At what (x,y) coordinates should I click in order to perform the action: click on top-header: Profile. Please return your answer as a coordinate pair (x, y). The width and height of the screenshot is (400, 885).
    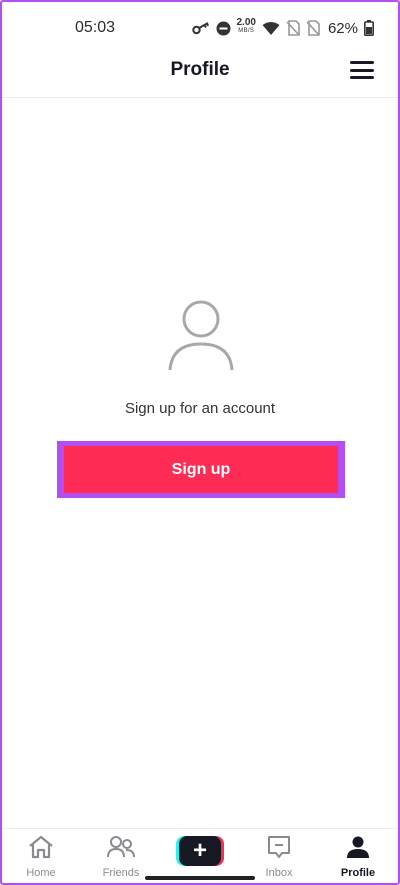
    Looking at the image, I should click on (200, 73).